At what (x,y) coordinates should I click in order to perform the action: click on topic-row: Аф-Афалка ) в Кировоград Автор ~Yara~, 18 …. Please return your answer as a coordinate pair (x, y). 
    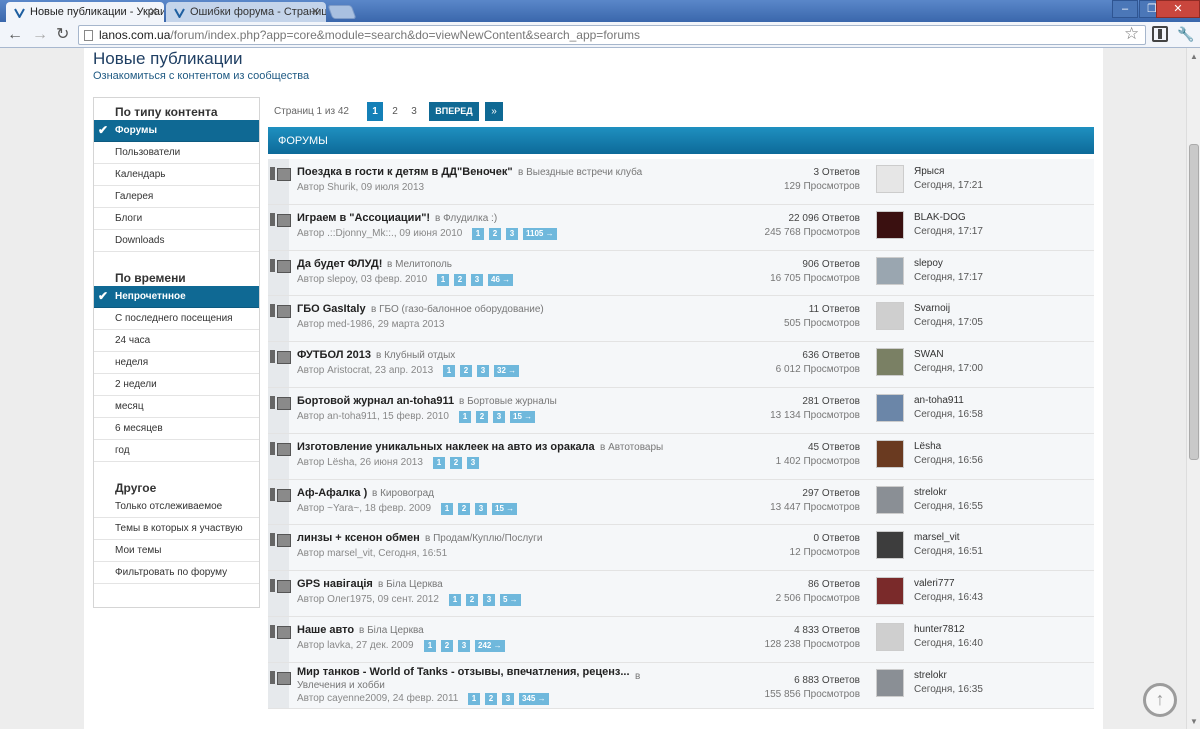
    Looking at the image, I should click on (681, 502).